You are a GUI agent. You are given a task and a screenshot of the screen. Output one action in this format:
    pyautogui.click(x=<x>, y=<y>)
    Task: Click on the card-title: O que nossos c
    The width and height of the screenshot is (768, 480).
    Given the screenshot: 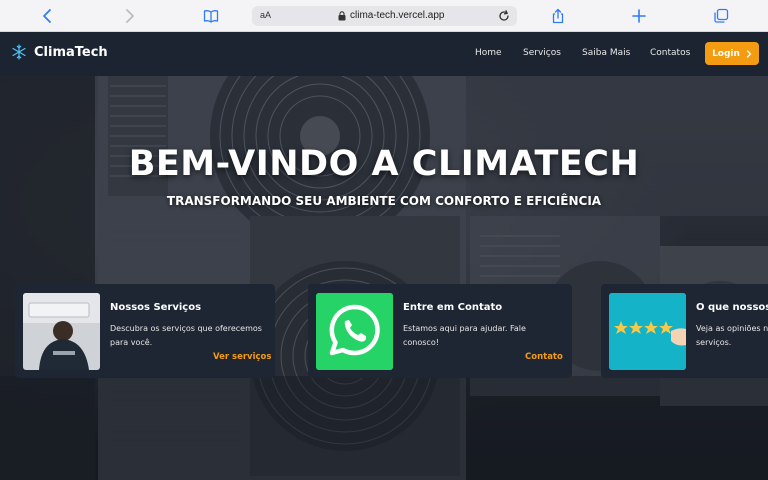 What is the action you would take?
    pyautogui.click(x=732, y=307)
    